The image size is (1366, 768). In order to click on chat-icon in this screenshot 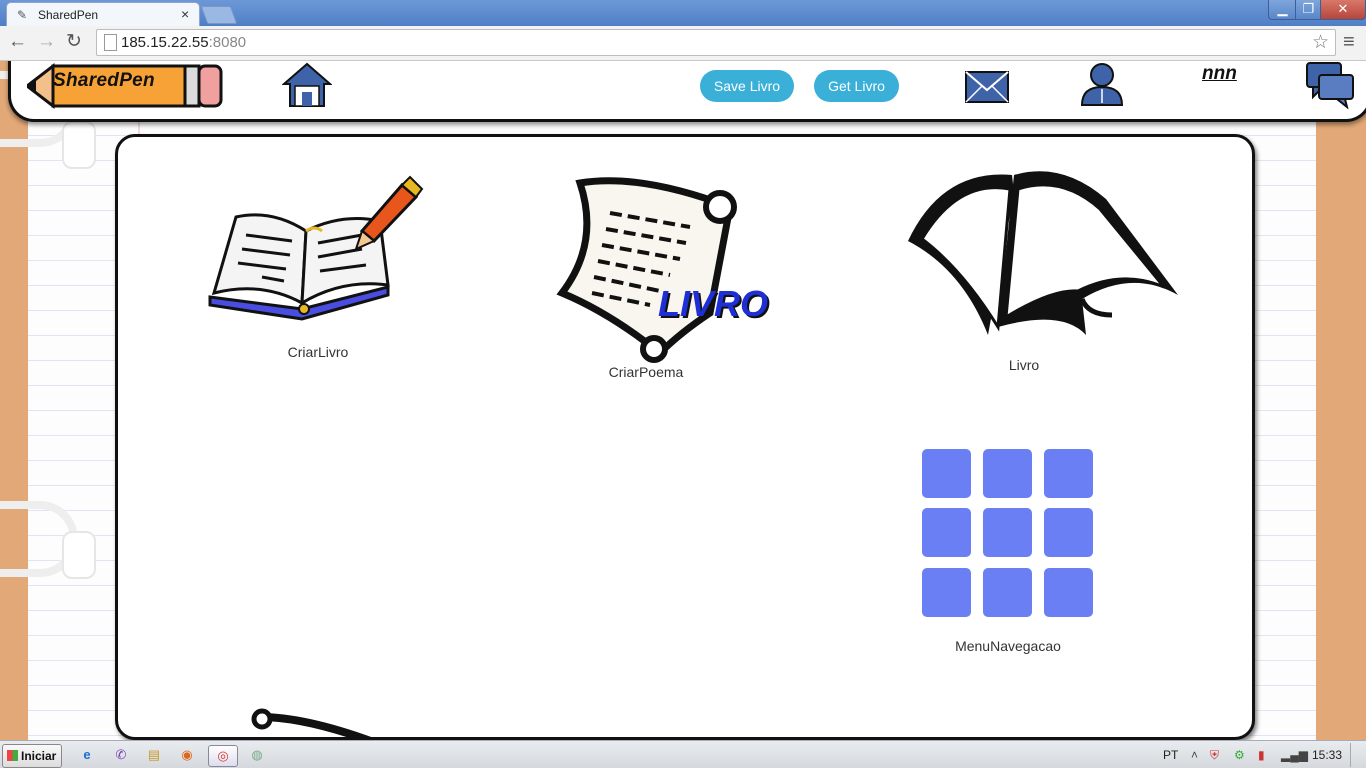, I will do `click(1330, 85)`.